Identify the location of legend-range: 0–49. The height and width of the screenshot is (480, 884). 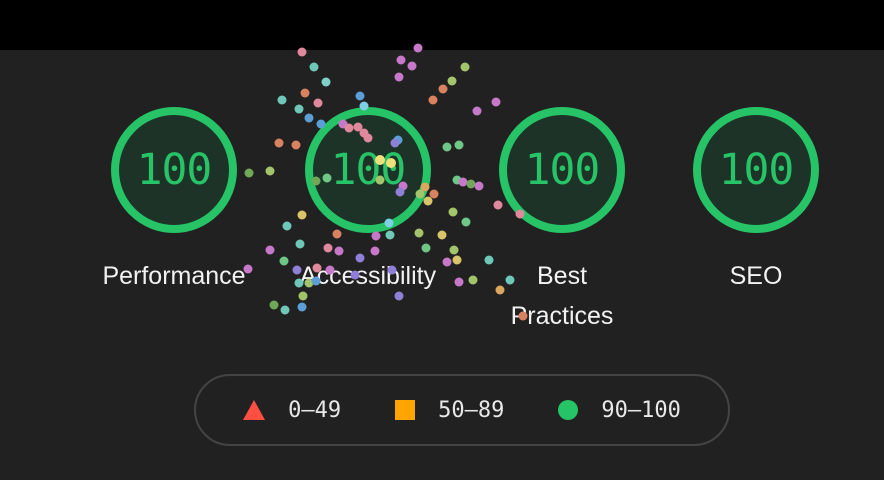
(315, 410).